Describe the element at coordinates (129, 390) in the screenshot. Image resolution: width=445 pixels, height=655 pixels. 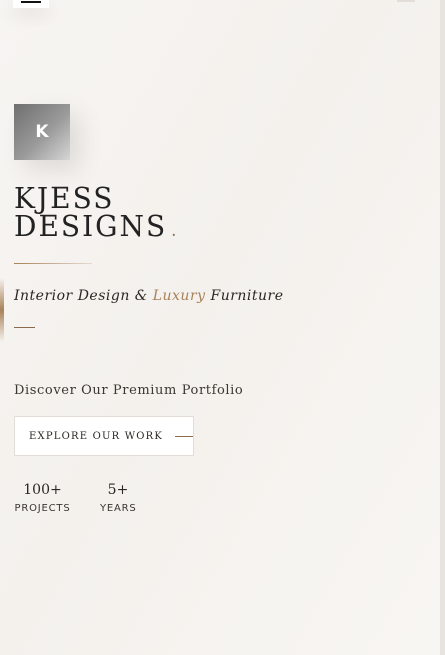
I see `discover-text: Discover Our Premium Portfolio` at that location.